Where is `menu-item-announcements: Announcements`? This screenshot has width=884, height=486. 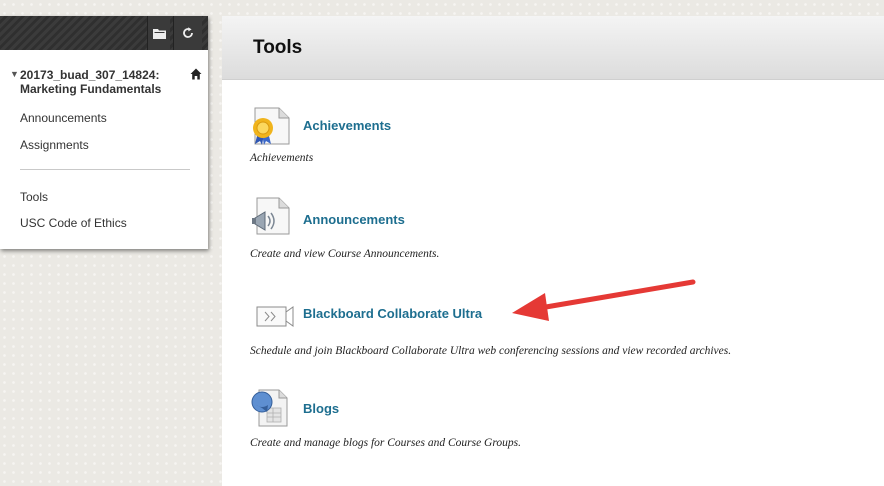
menu-item-announcements: Announcements is located at coordinates (63, 118).